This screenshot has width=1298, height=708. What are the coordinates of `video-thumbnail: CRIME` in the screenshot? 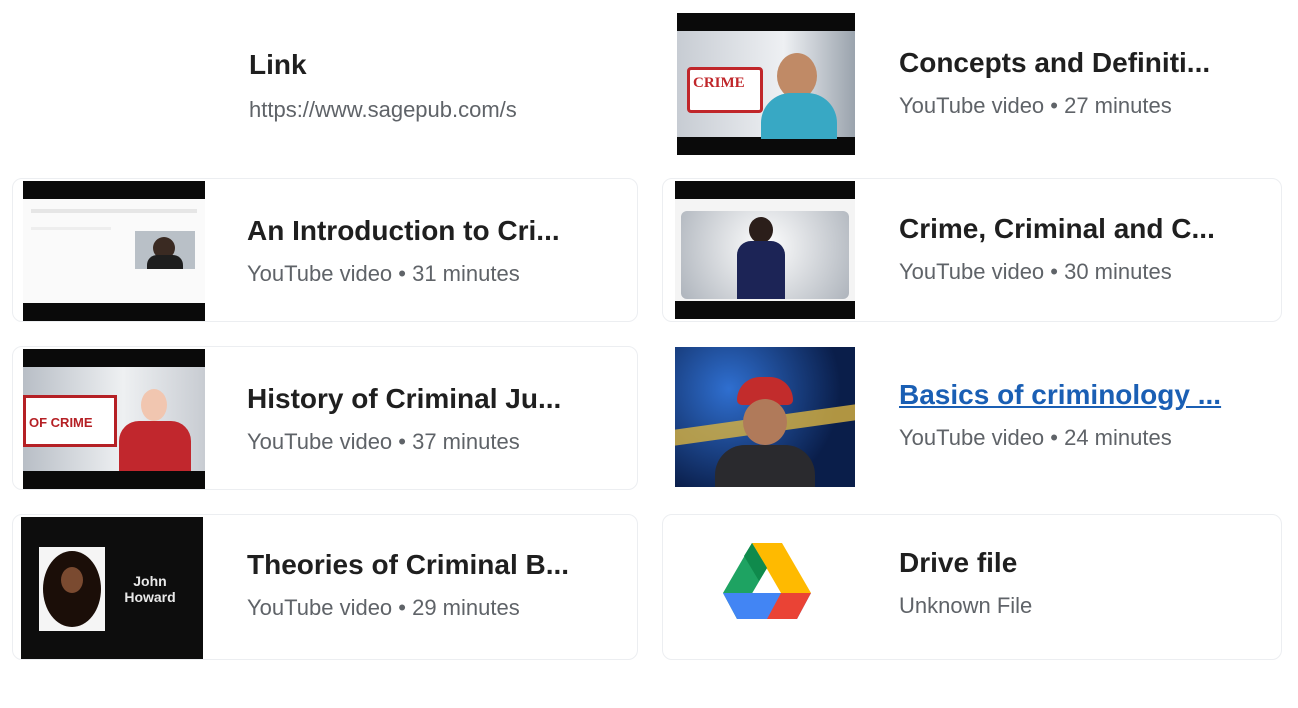 It's located at (766, 84).